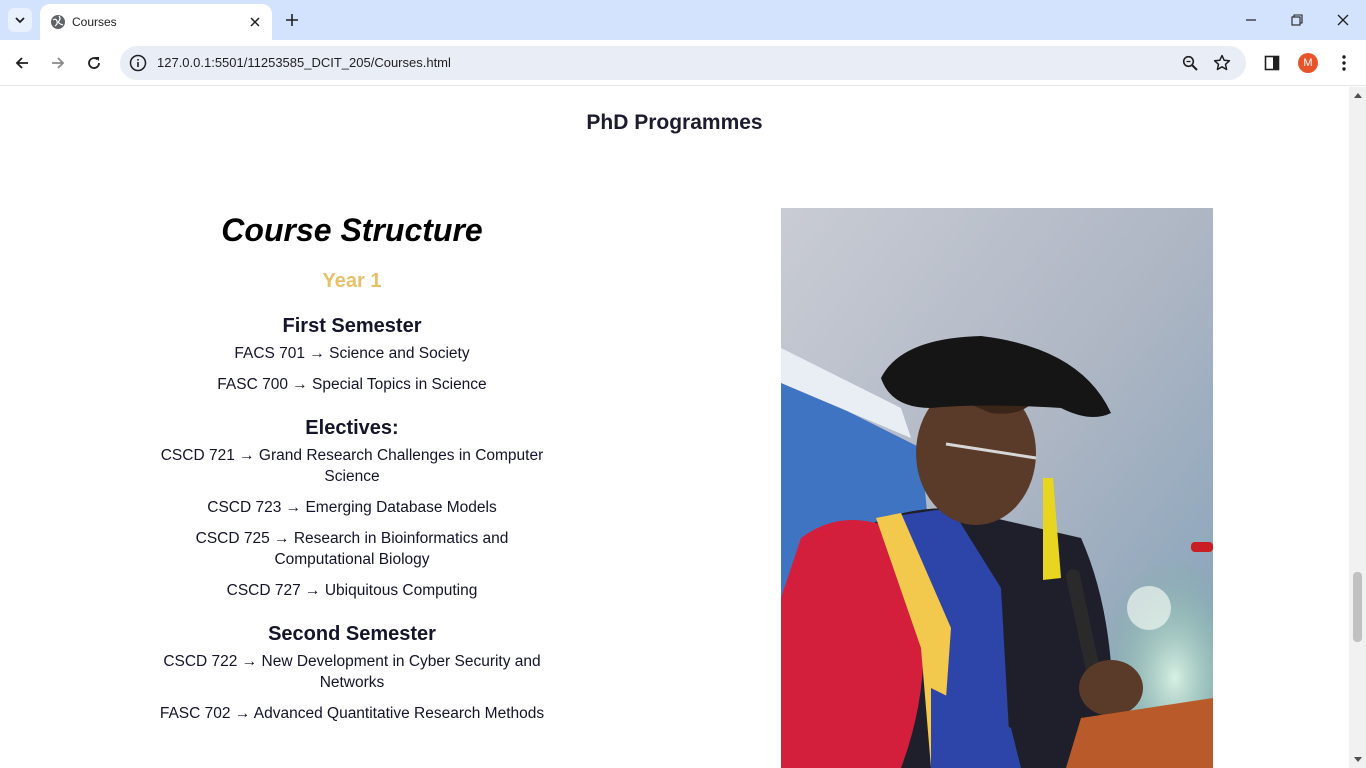 The height and width of the screenshot is (768, 1366). Describe the element at coordinates (1357, 759) in the screenshot. I see `scroll-down-icon` at that location.